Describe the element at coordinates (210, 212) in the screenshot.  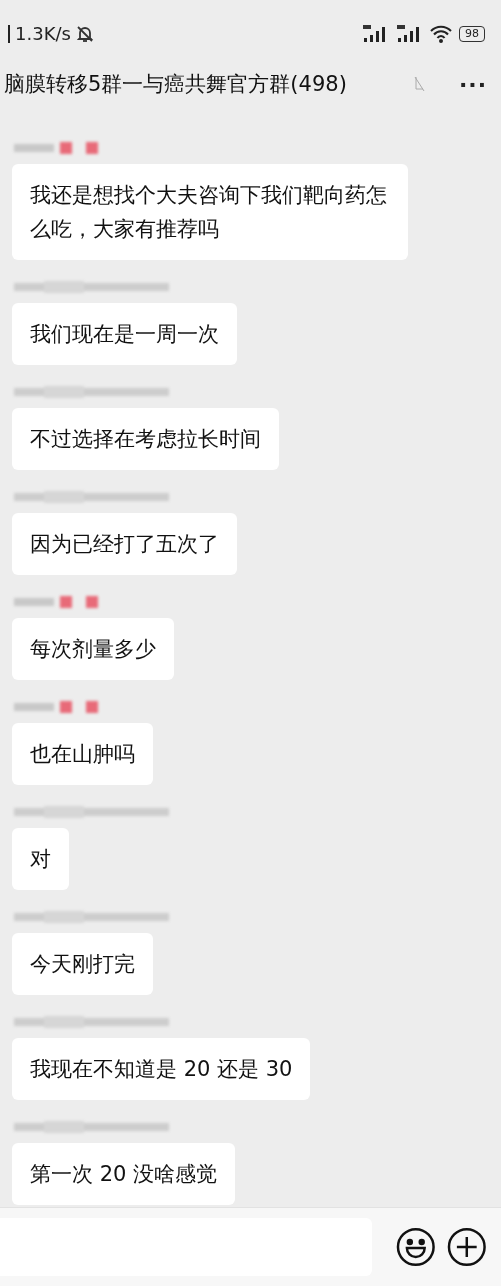
I see `message-bubble: 我还是想找个大夫咨询下我们靶向药怎么吃，大家有推荐吗` at that location.